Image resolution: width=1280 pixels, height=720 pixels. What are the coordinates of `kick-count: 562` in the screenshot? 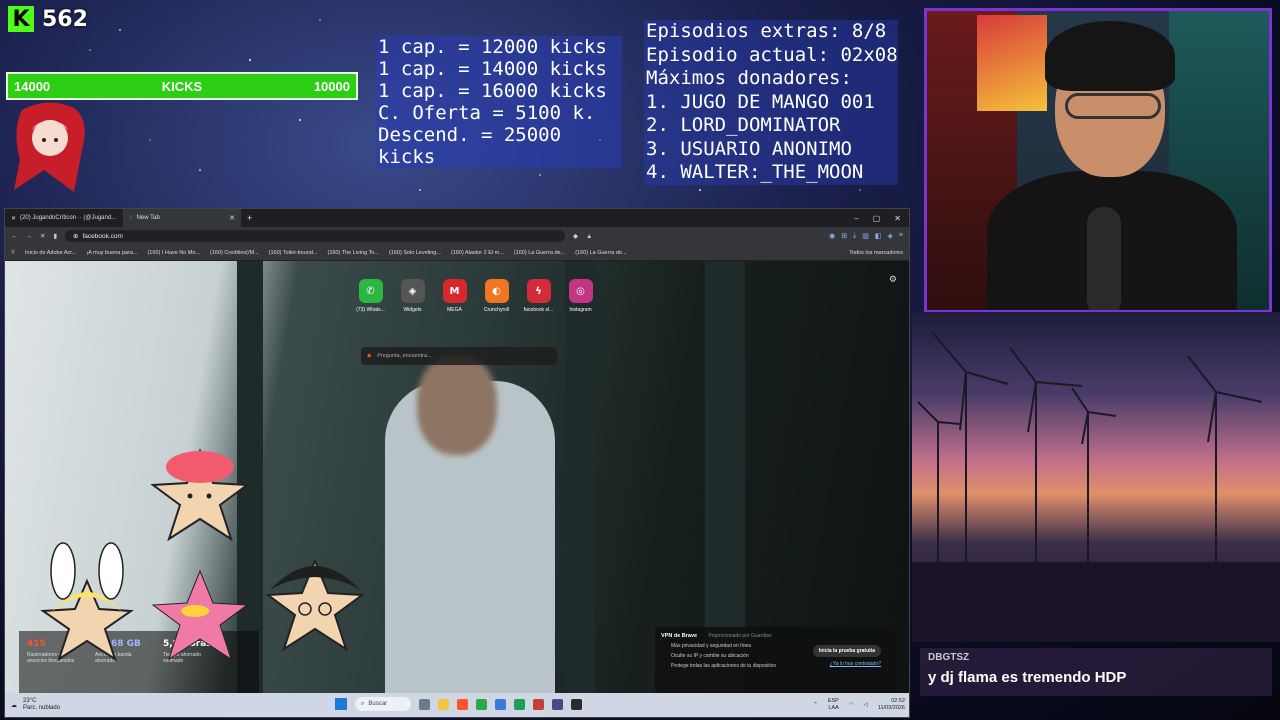 It's located at (65, 19).